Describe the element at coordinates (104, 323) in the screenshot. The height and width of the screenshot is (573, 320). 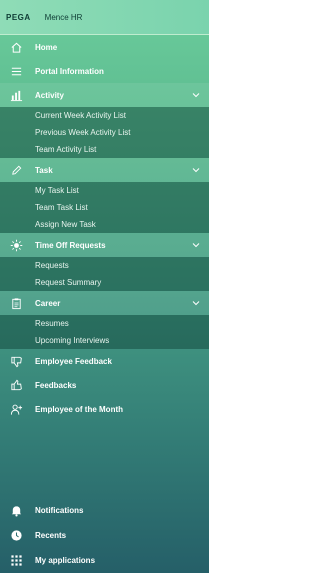
I see `submenu-item-resumes: Resumes` at that location.